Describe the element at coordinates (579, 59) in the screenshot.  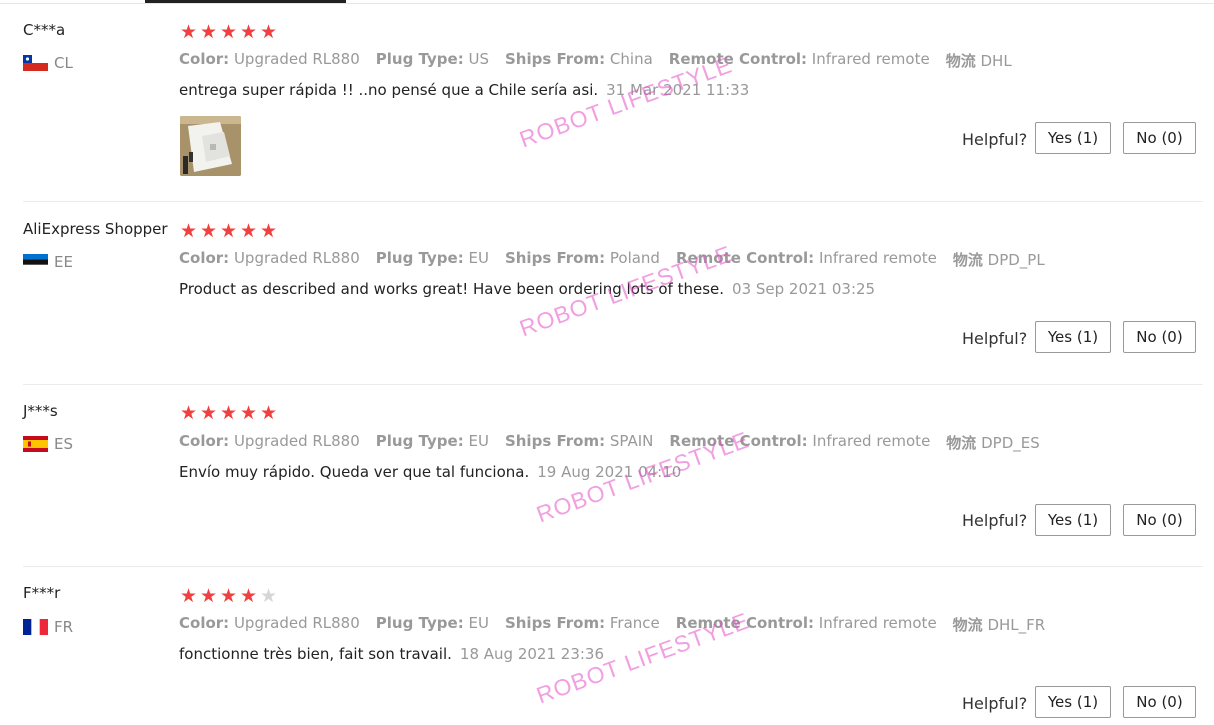
I see `spec-ships: Ships From: China` at that location.